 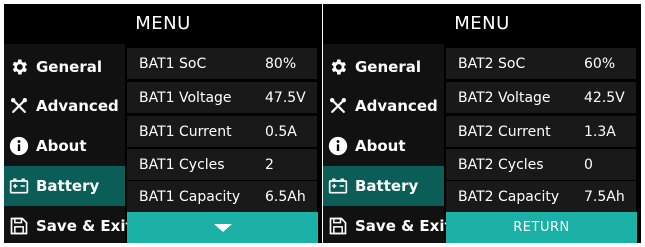 I want to click on list-item: BAT2 Cycles 0, so click(x=541, y=164).